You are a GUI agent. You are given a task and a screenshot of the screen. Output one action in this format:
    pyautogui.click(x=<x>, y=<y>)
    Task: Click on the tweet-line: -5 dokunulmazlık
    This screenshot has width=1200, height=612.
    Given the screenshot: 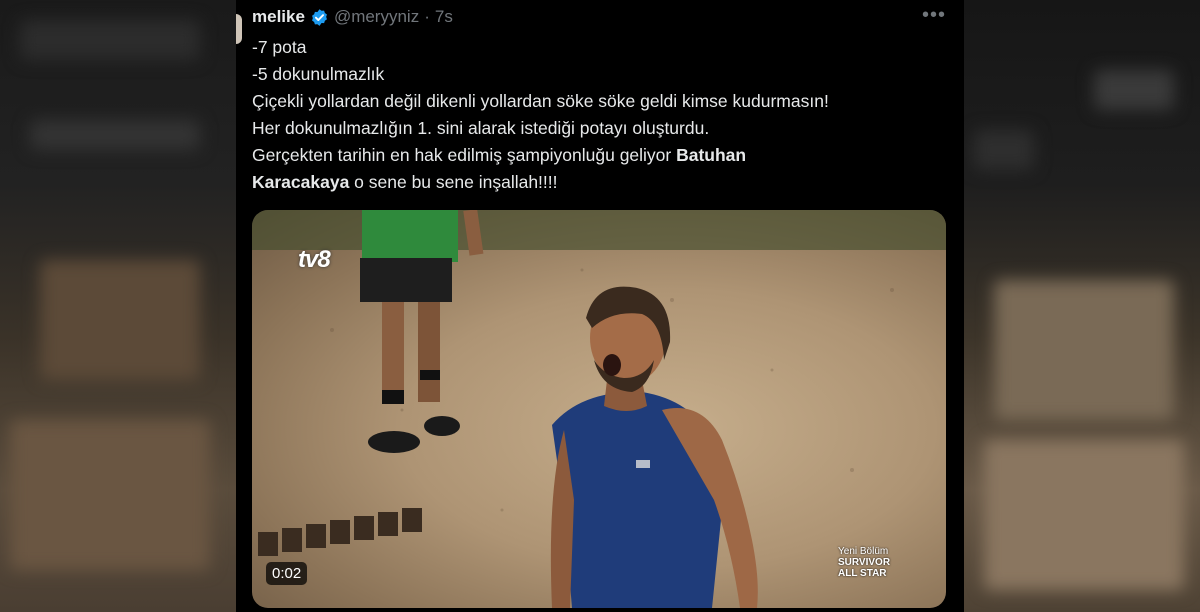 What is the action you would take?
    pyautogui.click(x=318, y=74)
    